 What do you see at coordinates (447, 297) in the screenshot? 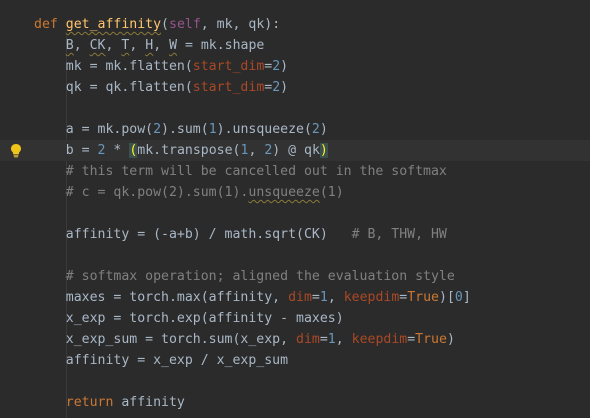
I see `code-token: )[` at bounding box center [447, 297].